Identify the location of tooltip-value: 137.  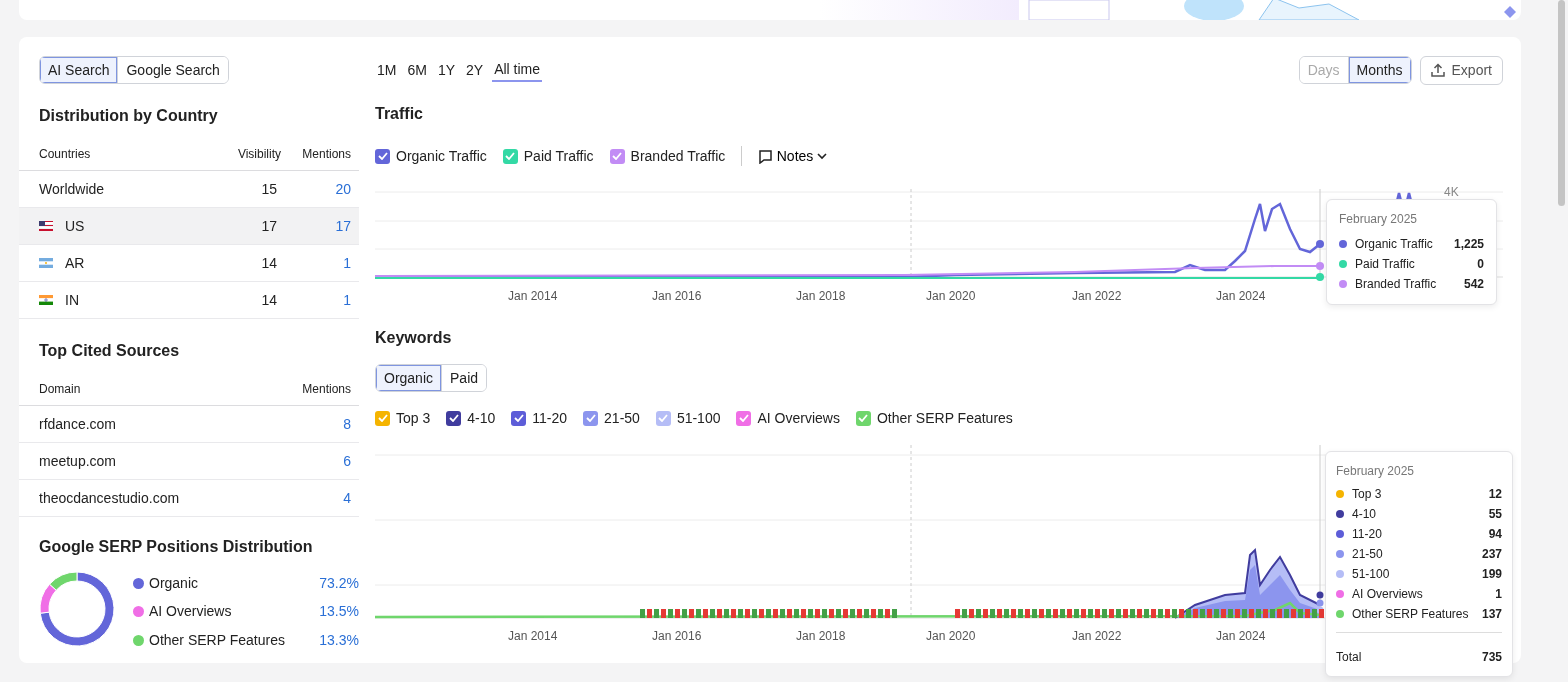
(1491, 614).